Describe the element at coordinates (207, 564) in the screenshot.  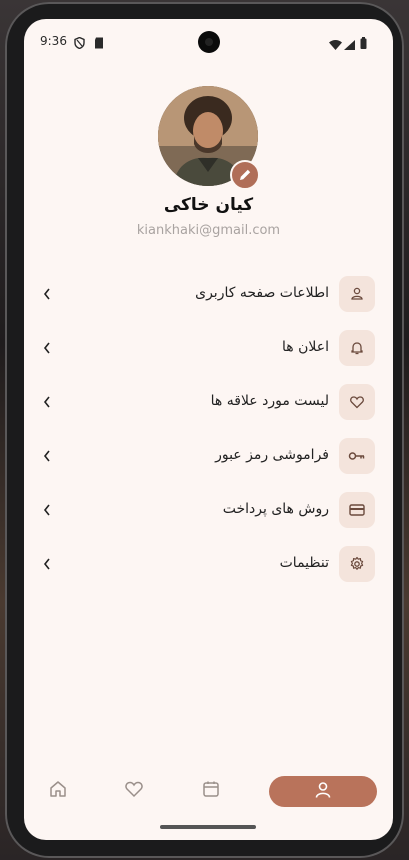
I see `menu-item-settings: تنظیمات` at that location.